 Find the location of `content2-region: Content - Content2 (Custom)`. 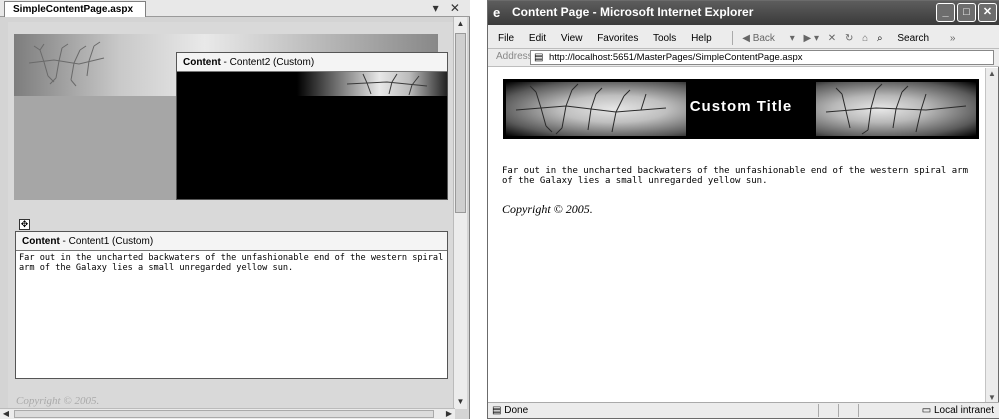

content2-region: Content - Content2 (Custom) is located at coordinates (312, 126).